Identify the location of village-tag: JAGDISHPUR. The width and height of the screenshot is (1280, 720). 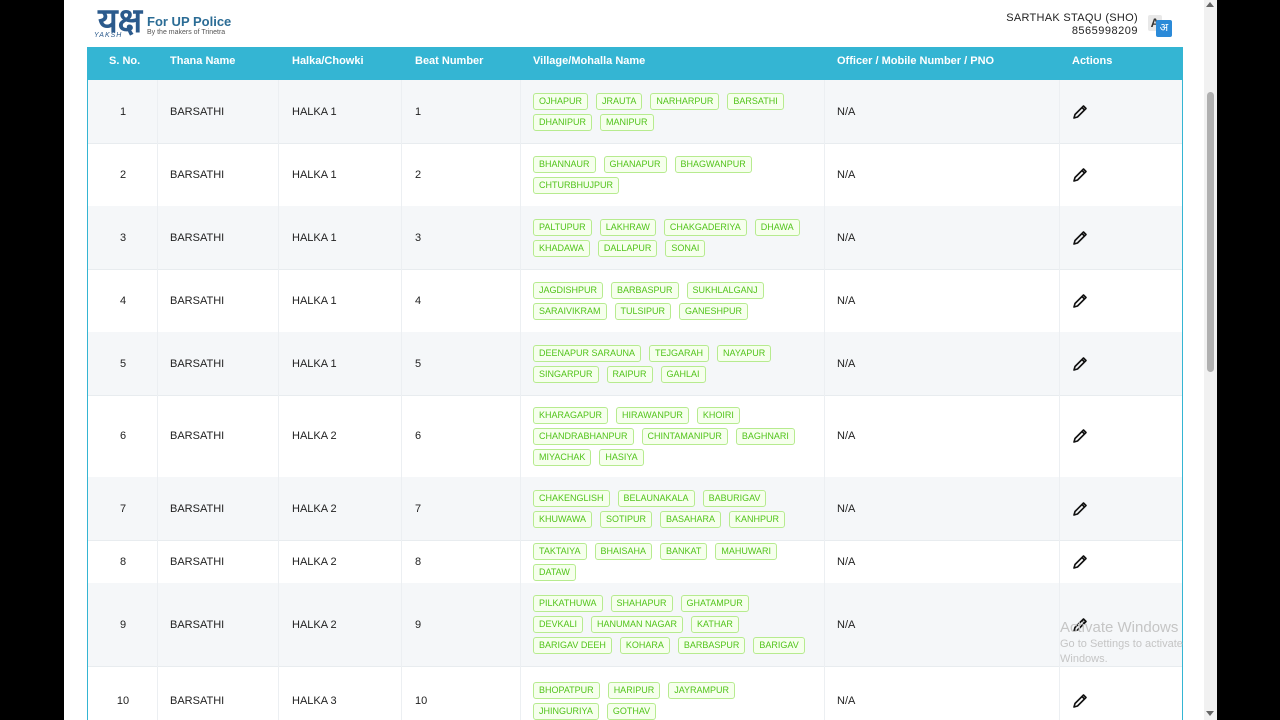
(568, 290).